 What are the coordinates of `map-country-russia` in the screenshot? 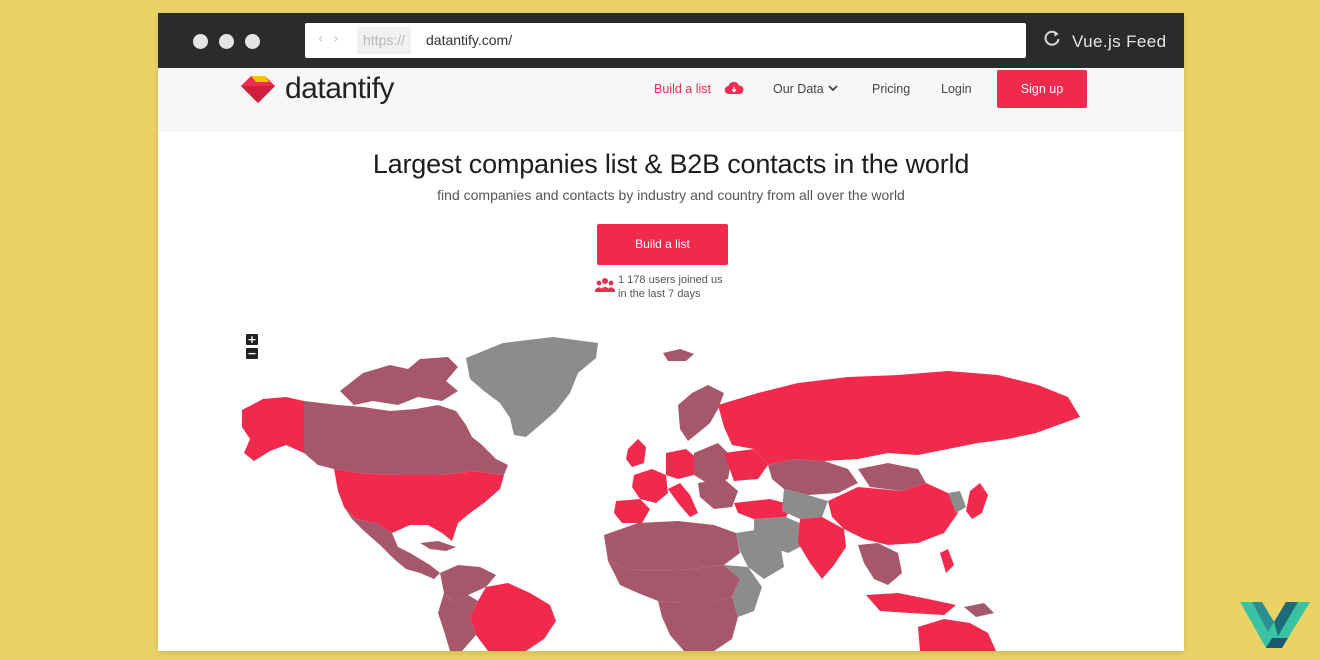 It's located at (899, 418).